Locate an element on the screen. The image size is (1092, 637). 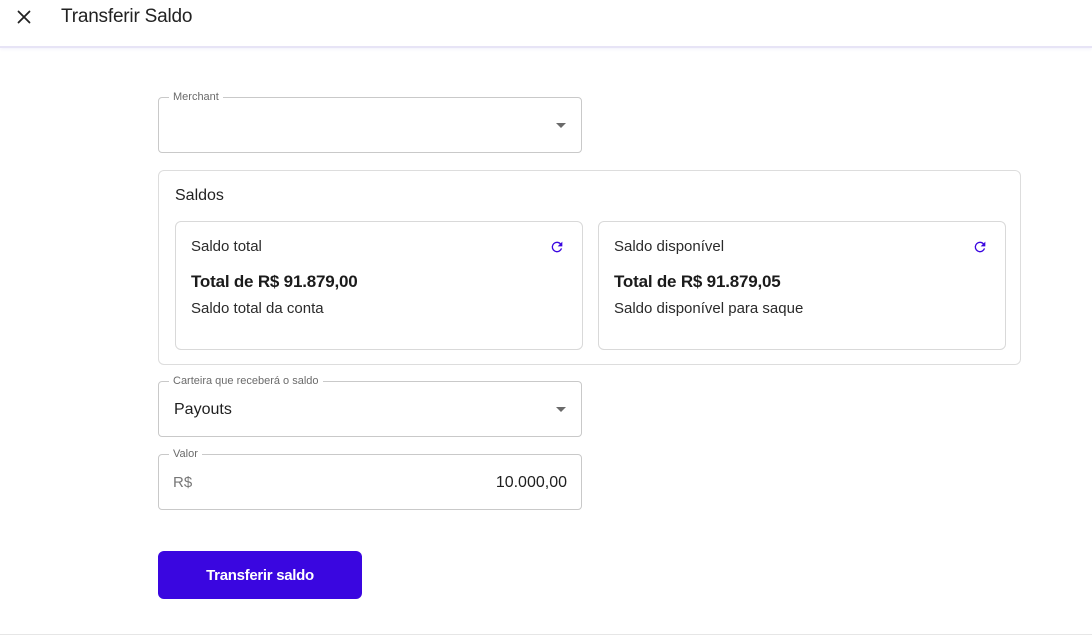
transferir-saldo-button: Transferir saldo is located at coordinates (260, 575).